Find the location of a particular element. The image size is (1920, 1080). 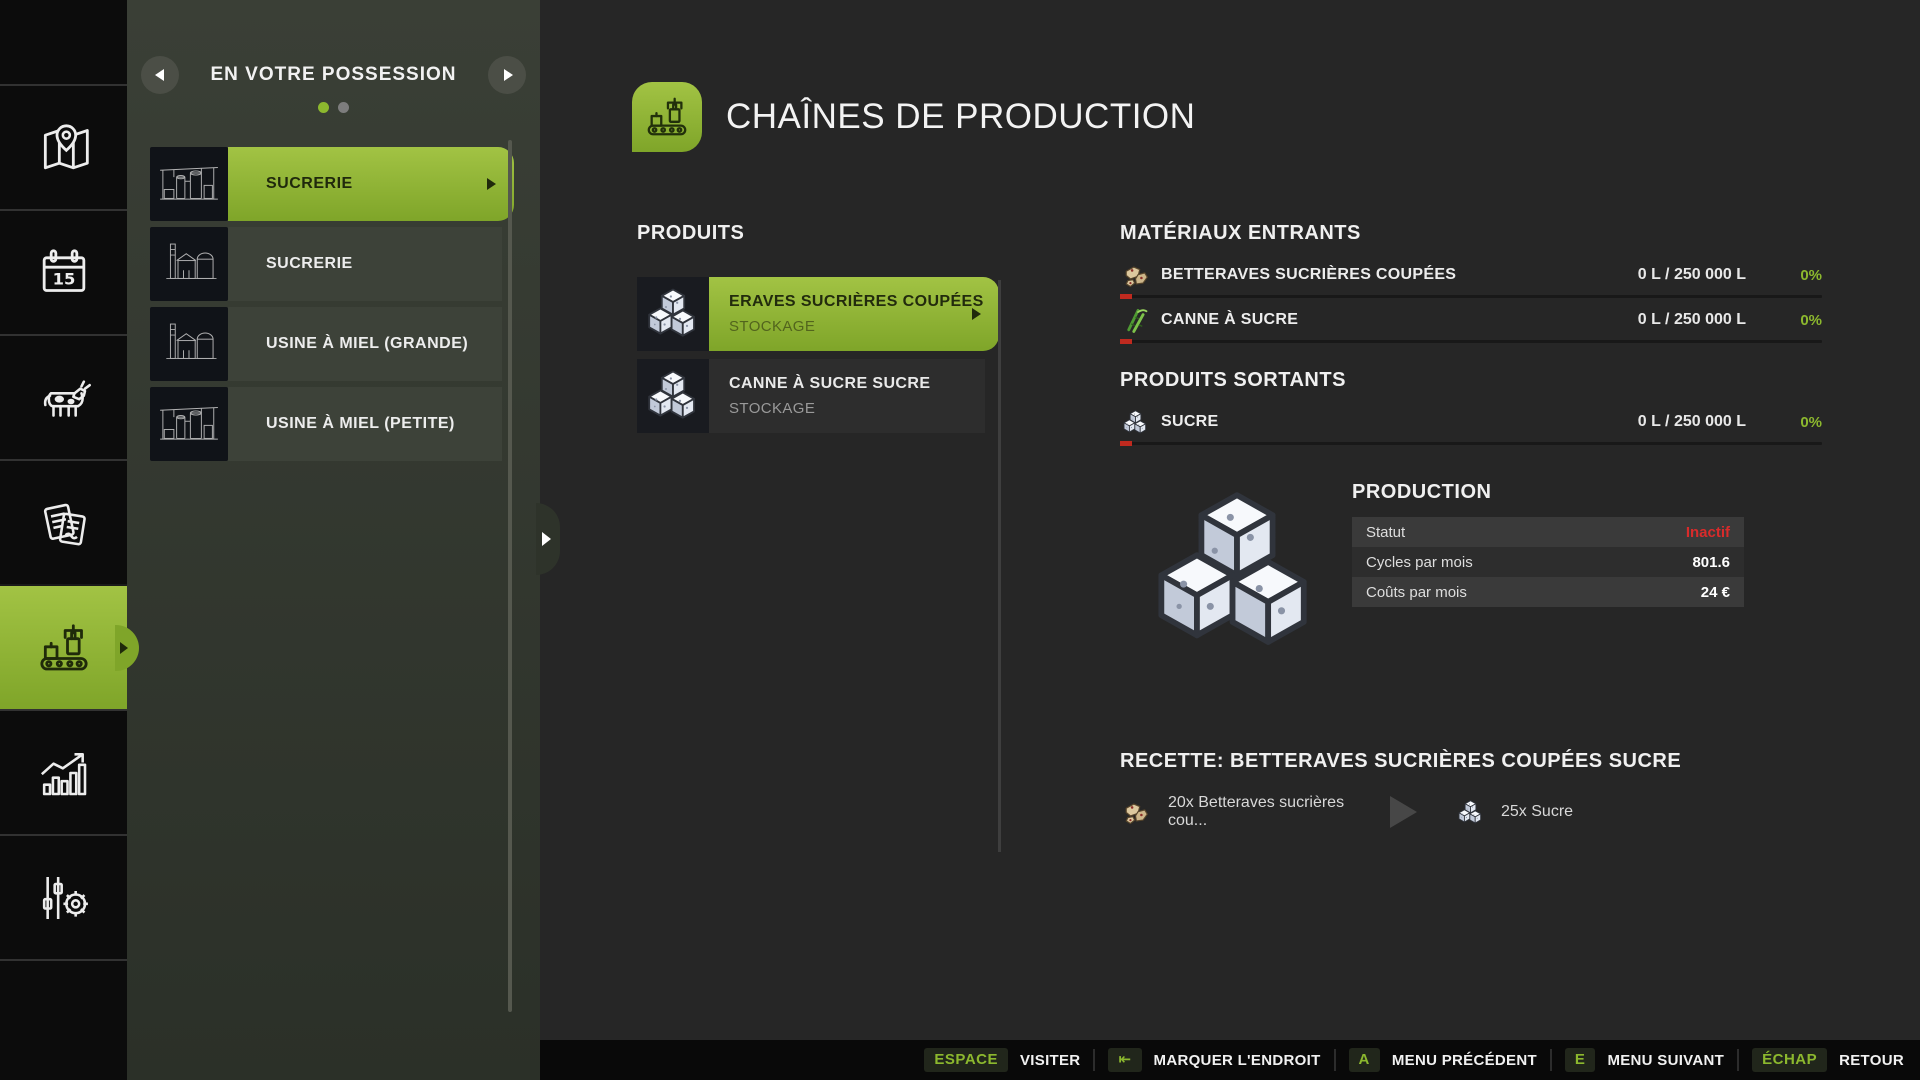

building-item-sucrerie-selected: SUCRERIE is located at coordinates (332, 184).